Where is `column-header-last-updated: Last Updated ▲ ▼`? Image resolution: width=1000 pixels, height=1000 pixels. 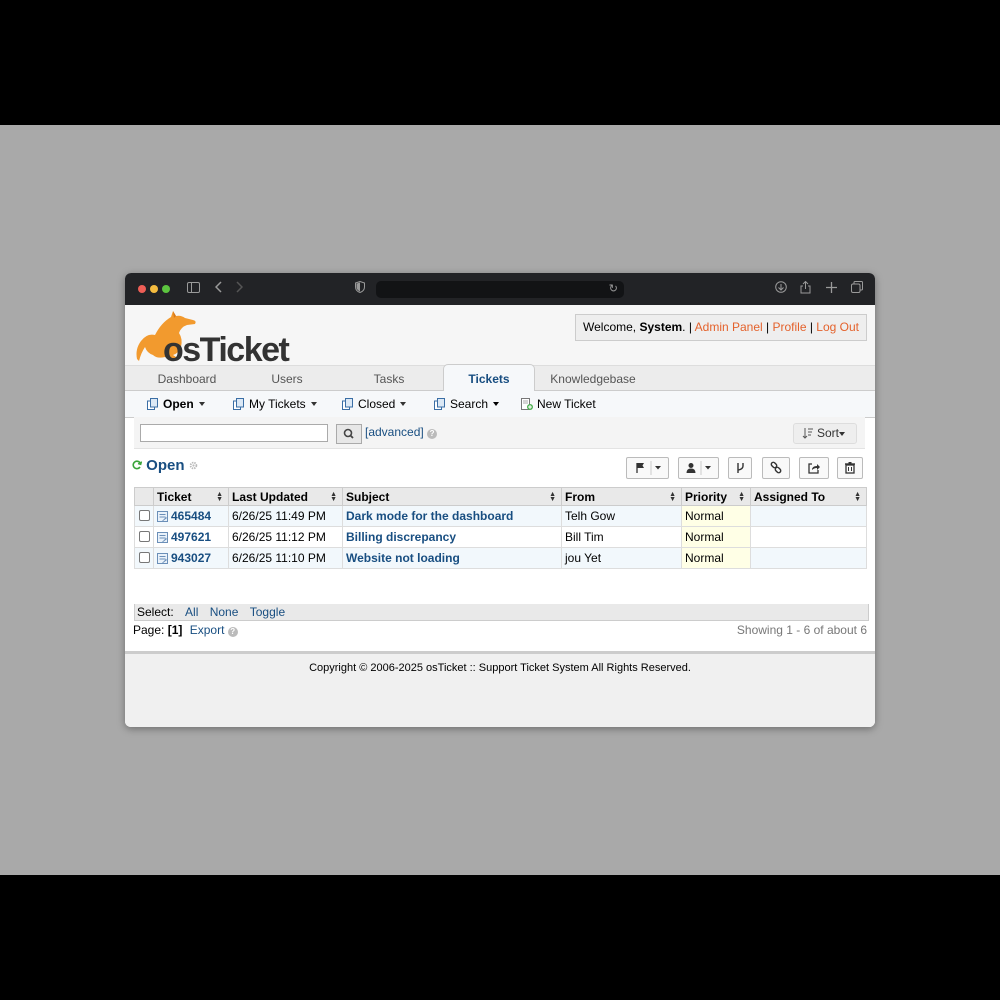
column-header-last-updated: Last Updated ▲ ▼ is located at coordinates (285, 496).